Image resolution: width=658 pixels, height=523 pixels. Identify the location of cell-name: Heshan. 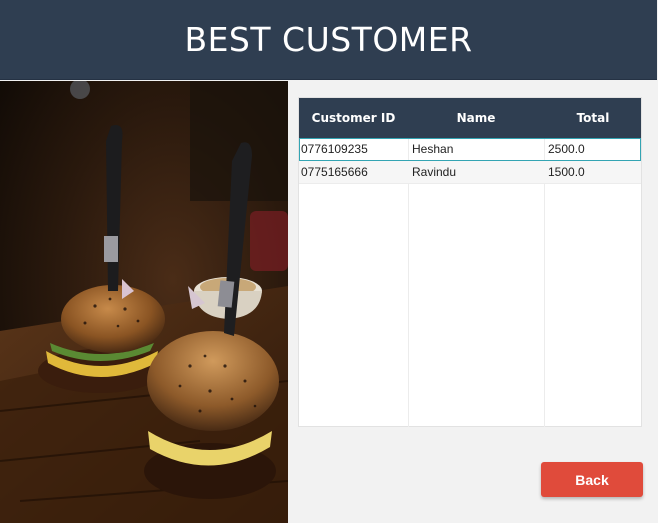
(433, 149).